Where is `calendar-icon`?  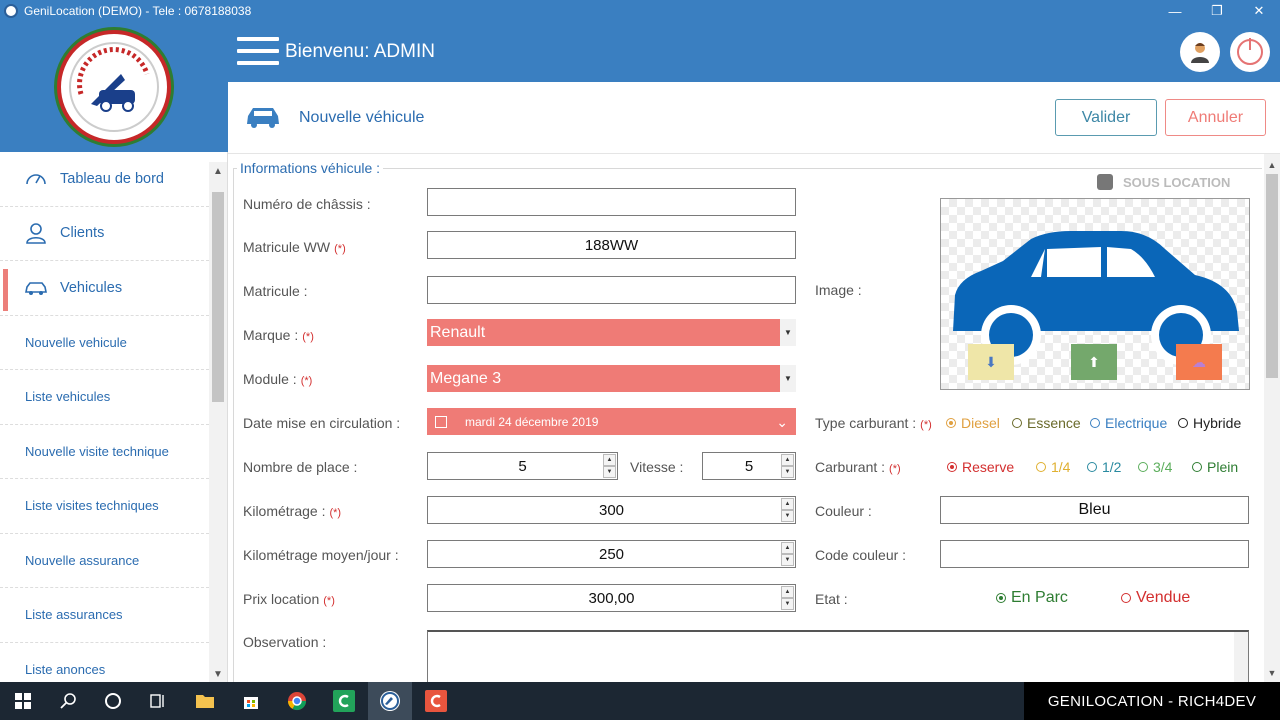
calendar-icon is located at coordinates (441, 421).